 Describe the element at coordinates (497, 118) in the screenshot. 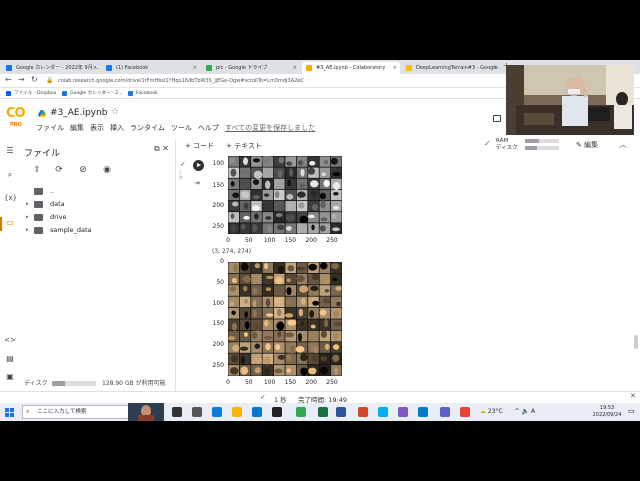

I see `comment-icon` at that location.